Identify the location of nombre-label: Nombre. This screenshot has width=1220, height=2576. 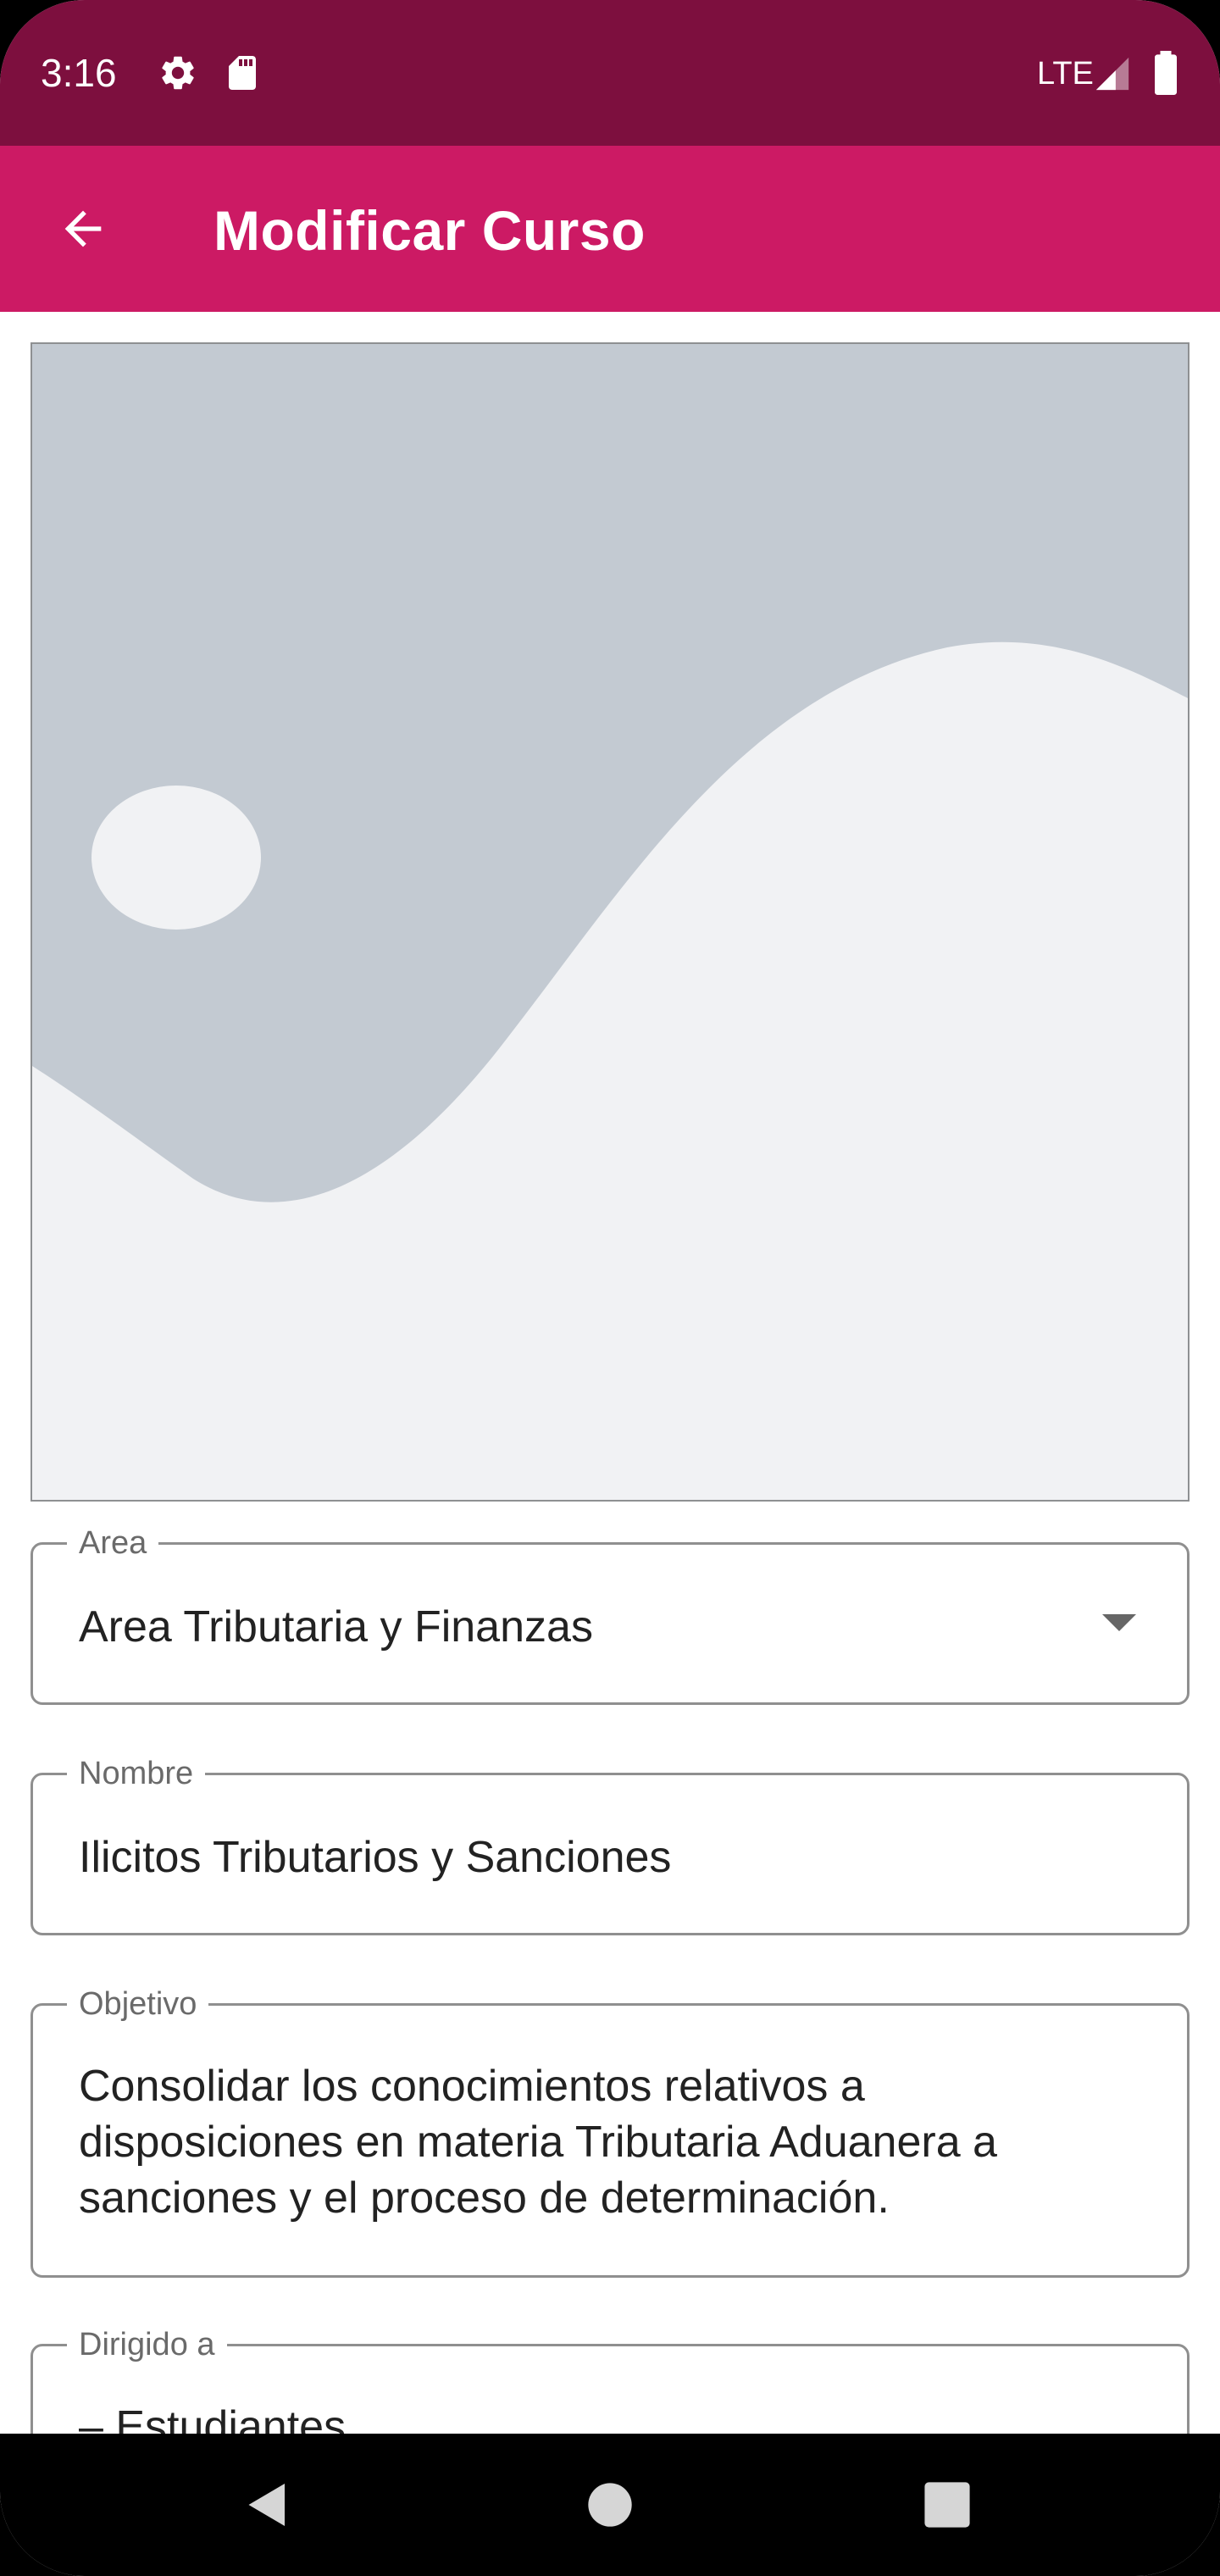
(136, 1773).